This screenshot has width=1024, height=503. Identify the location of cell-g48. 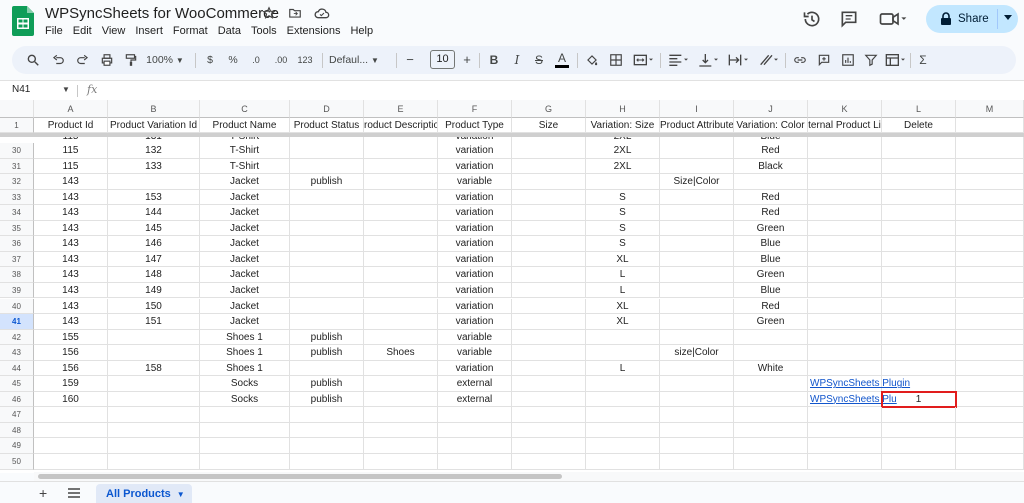
(549, 430).